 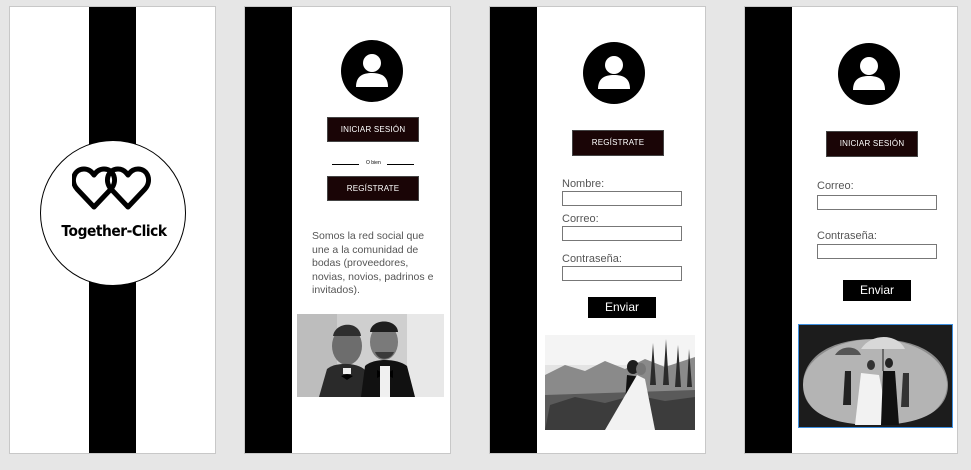 I want to click on app-logo: Together-Click, so click(x=113, y=213).